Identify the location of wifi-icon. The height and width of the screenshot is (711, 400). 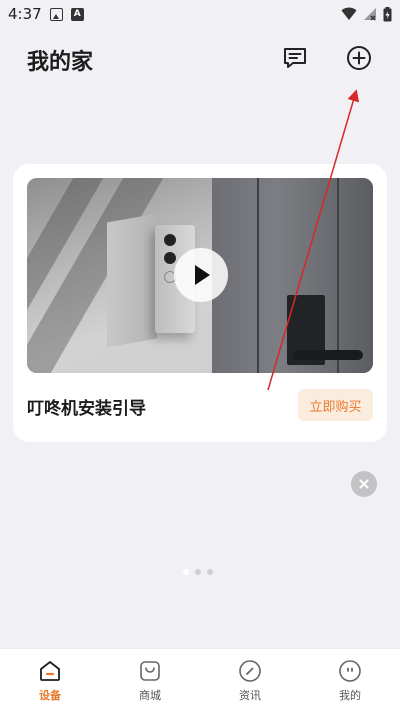
(349, 13).